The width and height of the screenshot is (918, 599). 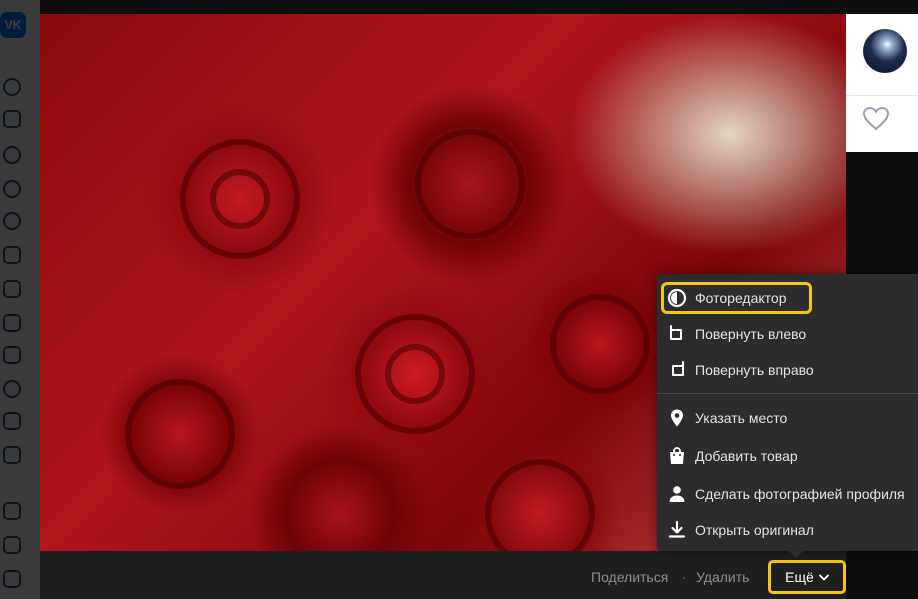 I want to click on chevron-down-icon, so click(x=823, y=577).